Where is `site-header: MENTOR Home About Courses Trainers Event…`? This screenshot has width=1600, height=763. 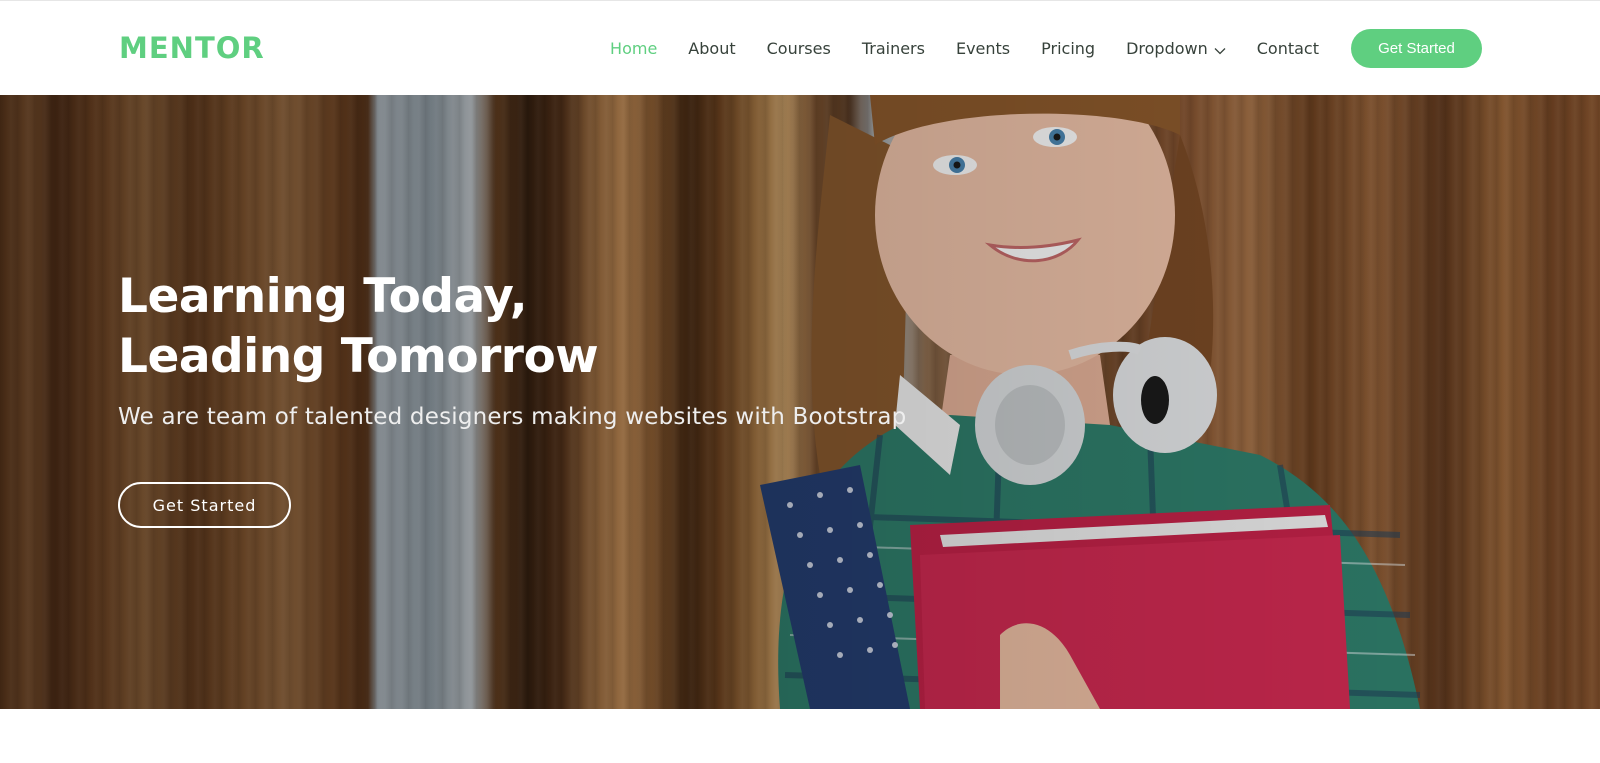 site-header: MENTOR Home About Courses Trainers Event… is located at coordinates (800, 47).